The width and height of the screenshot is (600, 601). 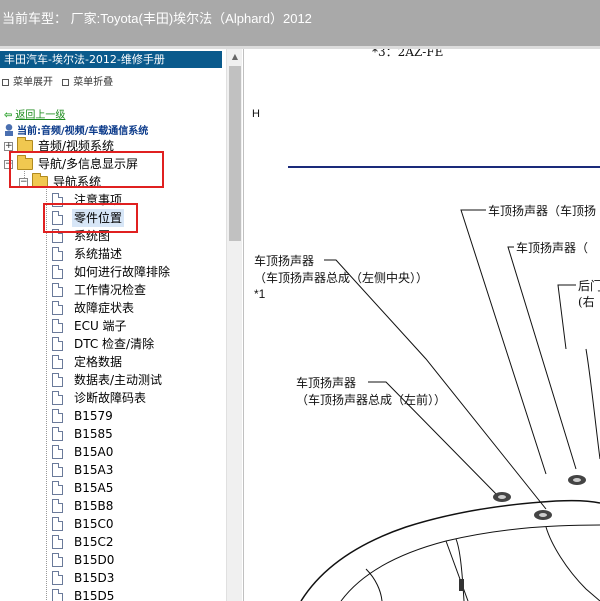 I want to click on callout-roof-left-center-detail: （车顶扬声器总成（左侧中央））, so click(x=341, y=278).